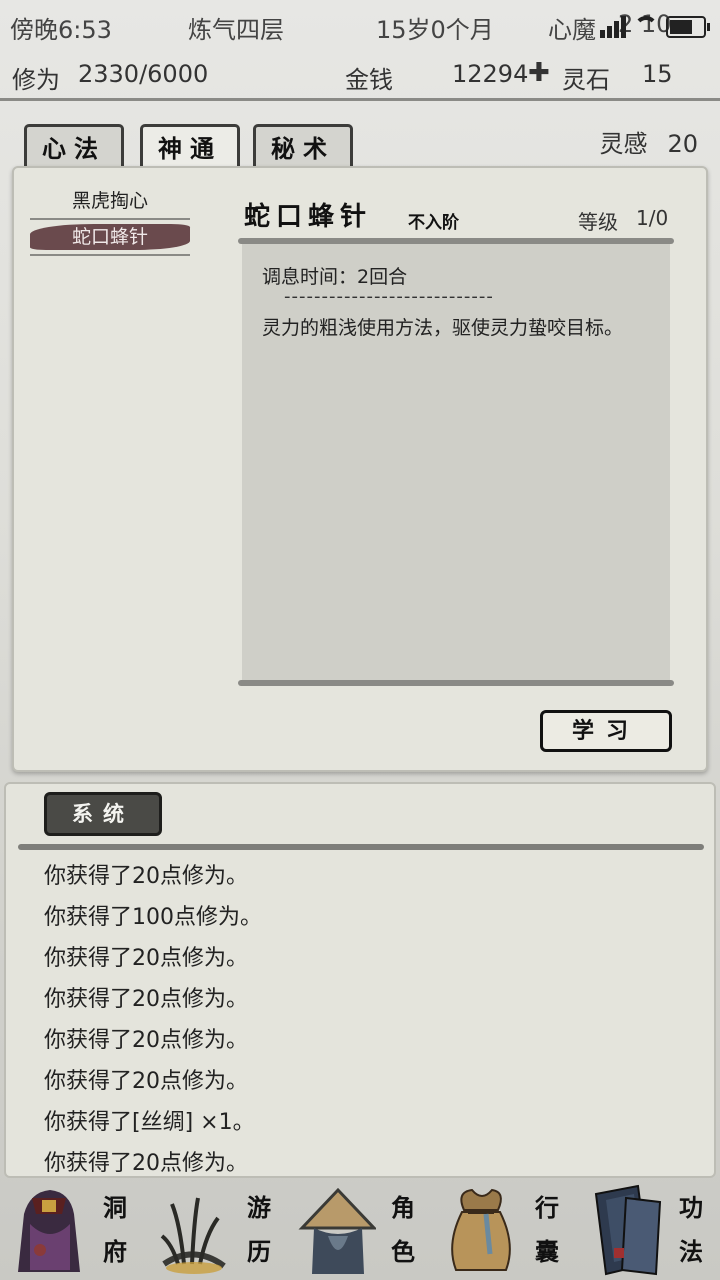  Describe the element at coordinates (61, 30) in the screenshot. I see `status-time: 傍晚6:53` at that location.